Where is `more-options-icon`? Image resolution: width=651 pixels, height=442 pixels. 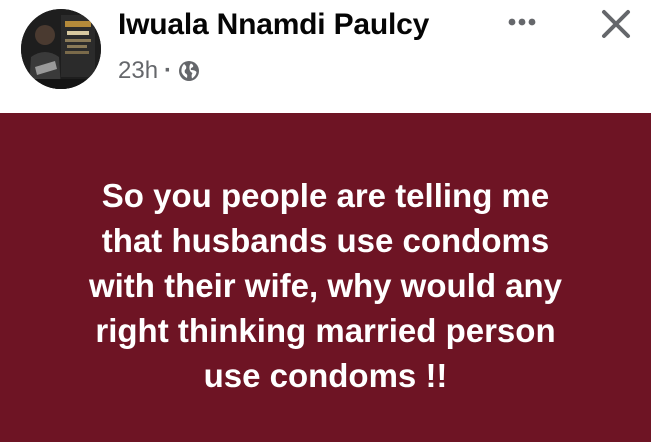 more-options-icon is located at coordinates (522, 22).